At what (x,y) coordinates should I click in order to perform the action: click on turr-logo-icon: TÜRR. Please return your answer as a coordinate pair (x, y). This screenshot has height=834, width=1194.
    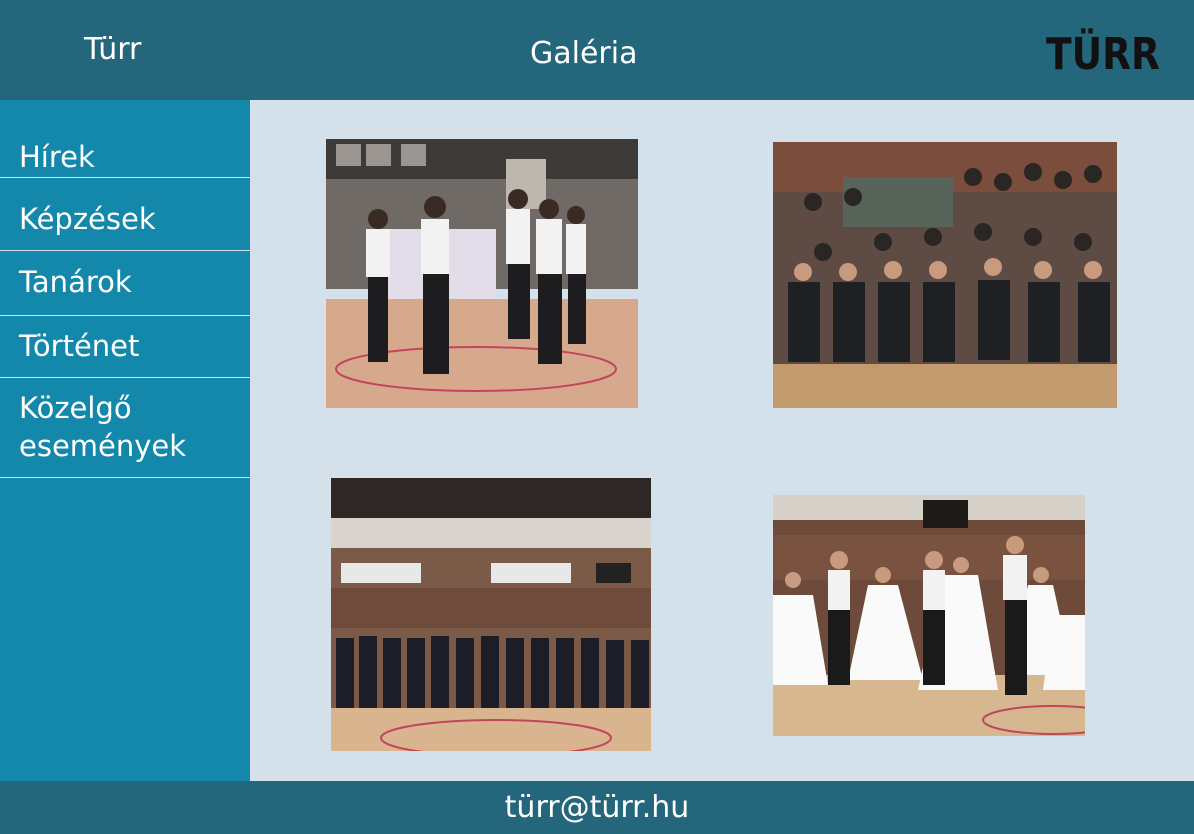
    Looking at the image, I should click on (1103, 51).